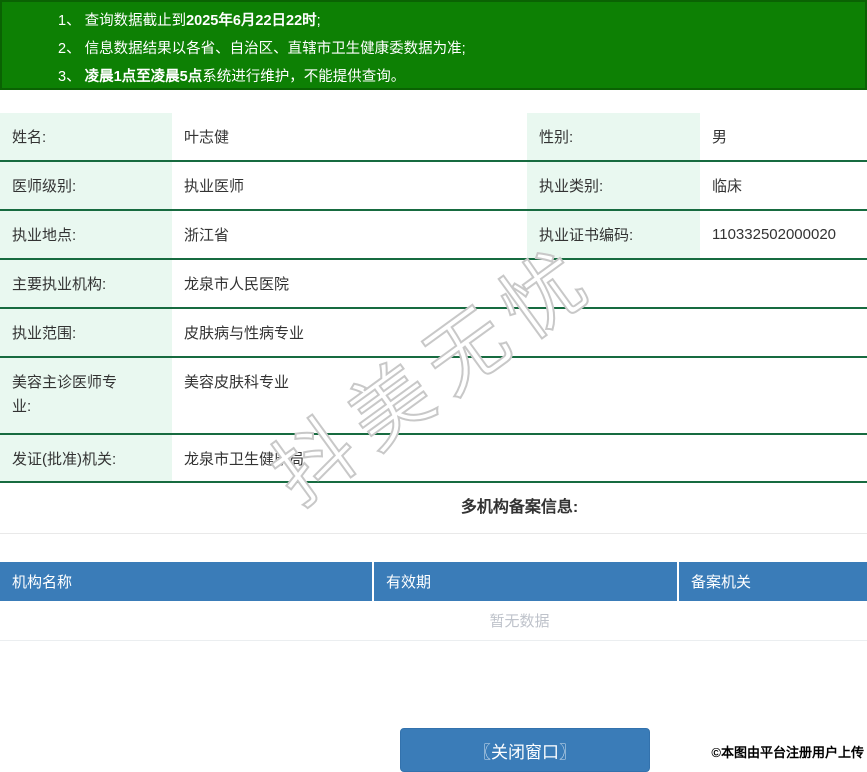 This screenshot has height=772, width=867. Describe the element at coordinates (773, 581) in the screenshot. I see `header-cell-filing-authority: 备案机关` at that location.